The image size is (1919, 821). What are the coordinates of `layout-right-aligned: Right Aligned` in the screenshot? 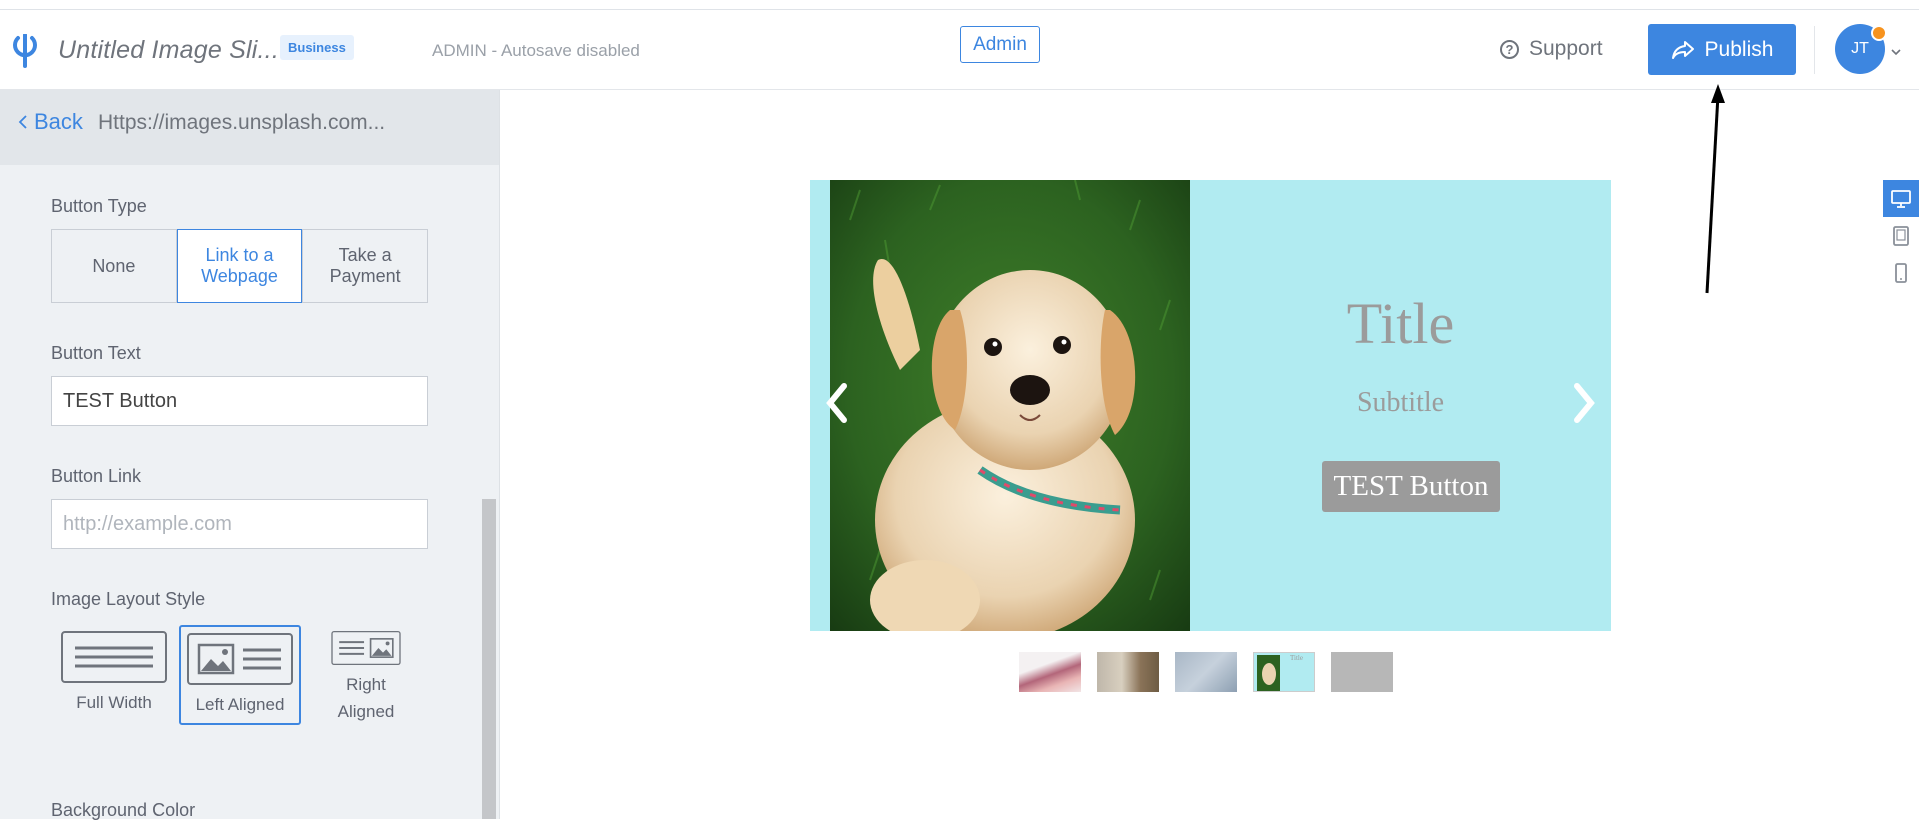 It's located at (366, 675).